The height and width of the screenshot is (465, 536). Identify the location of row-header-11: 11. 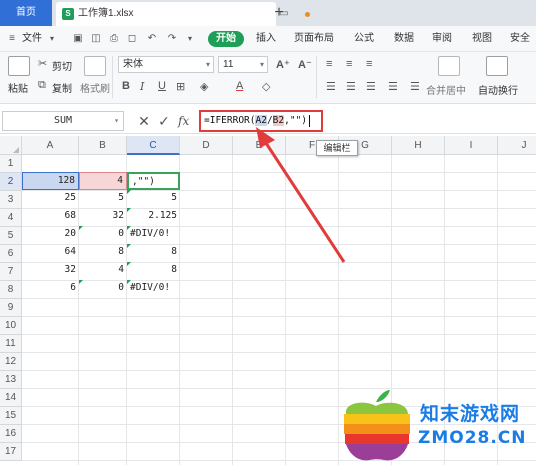
(11, 344).